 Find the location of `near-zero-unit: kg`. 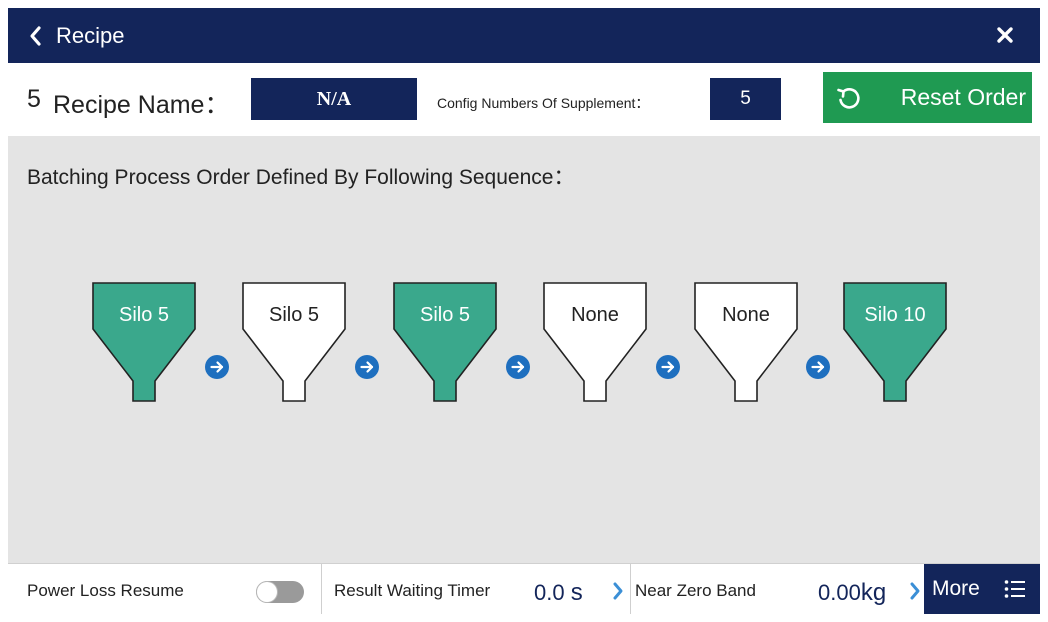

near-zero-unit: kg is located at coordinates (873, 592).